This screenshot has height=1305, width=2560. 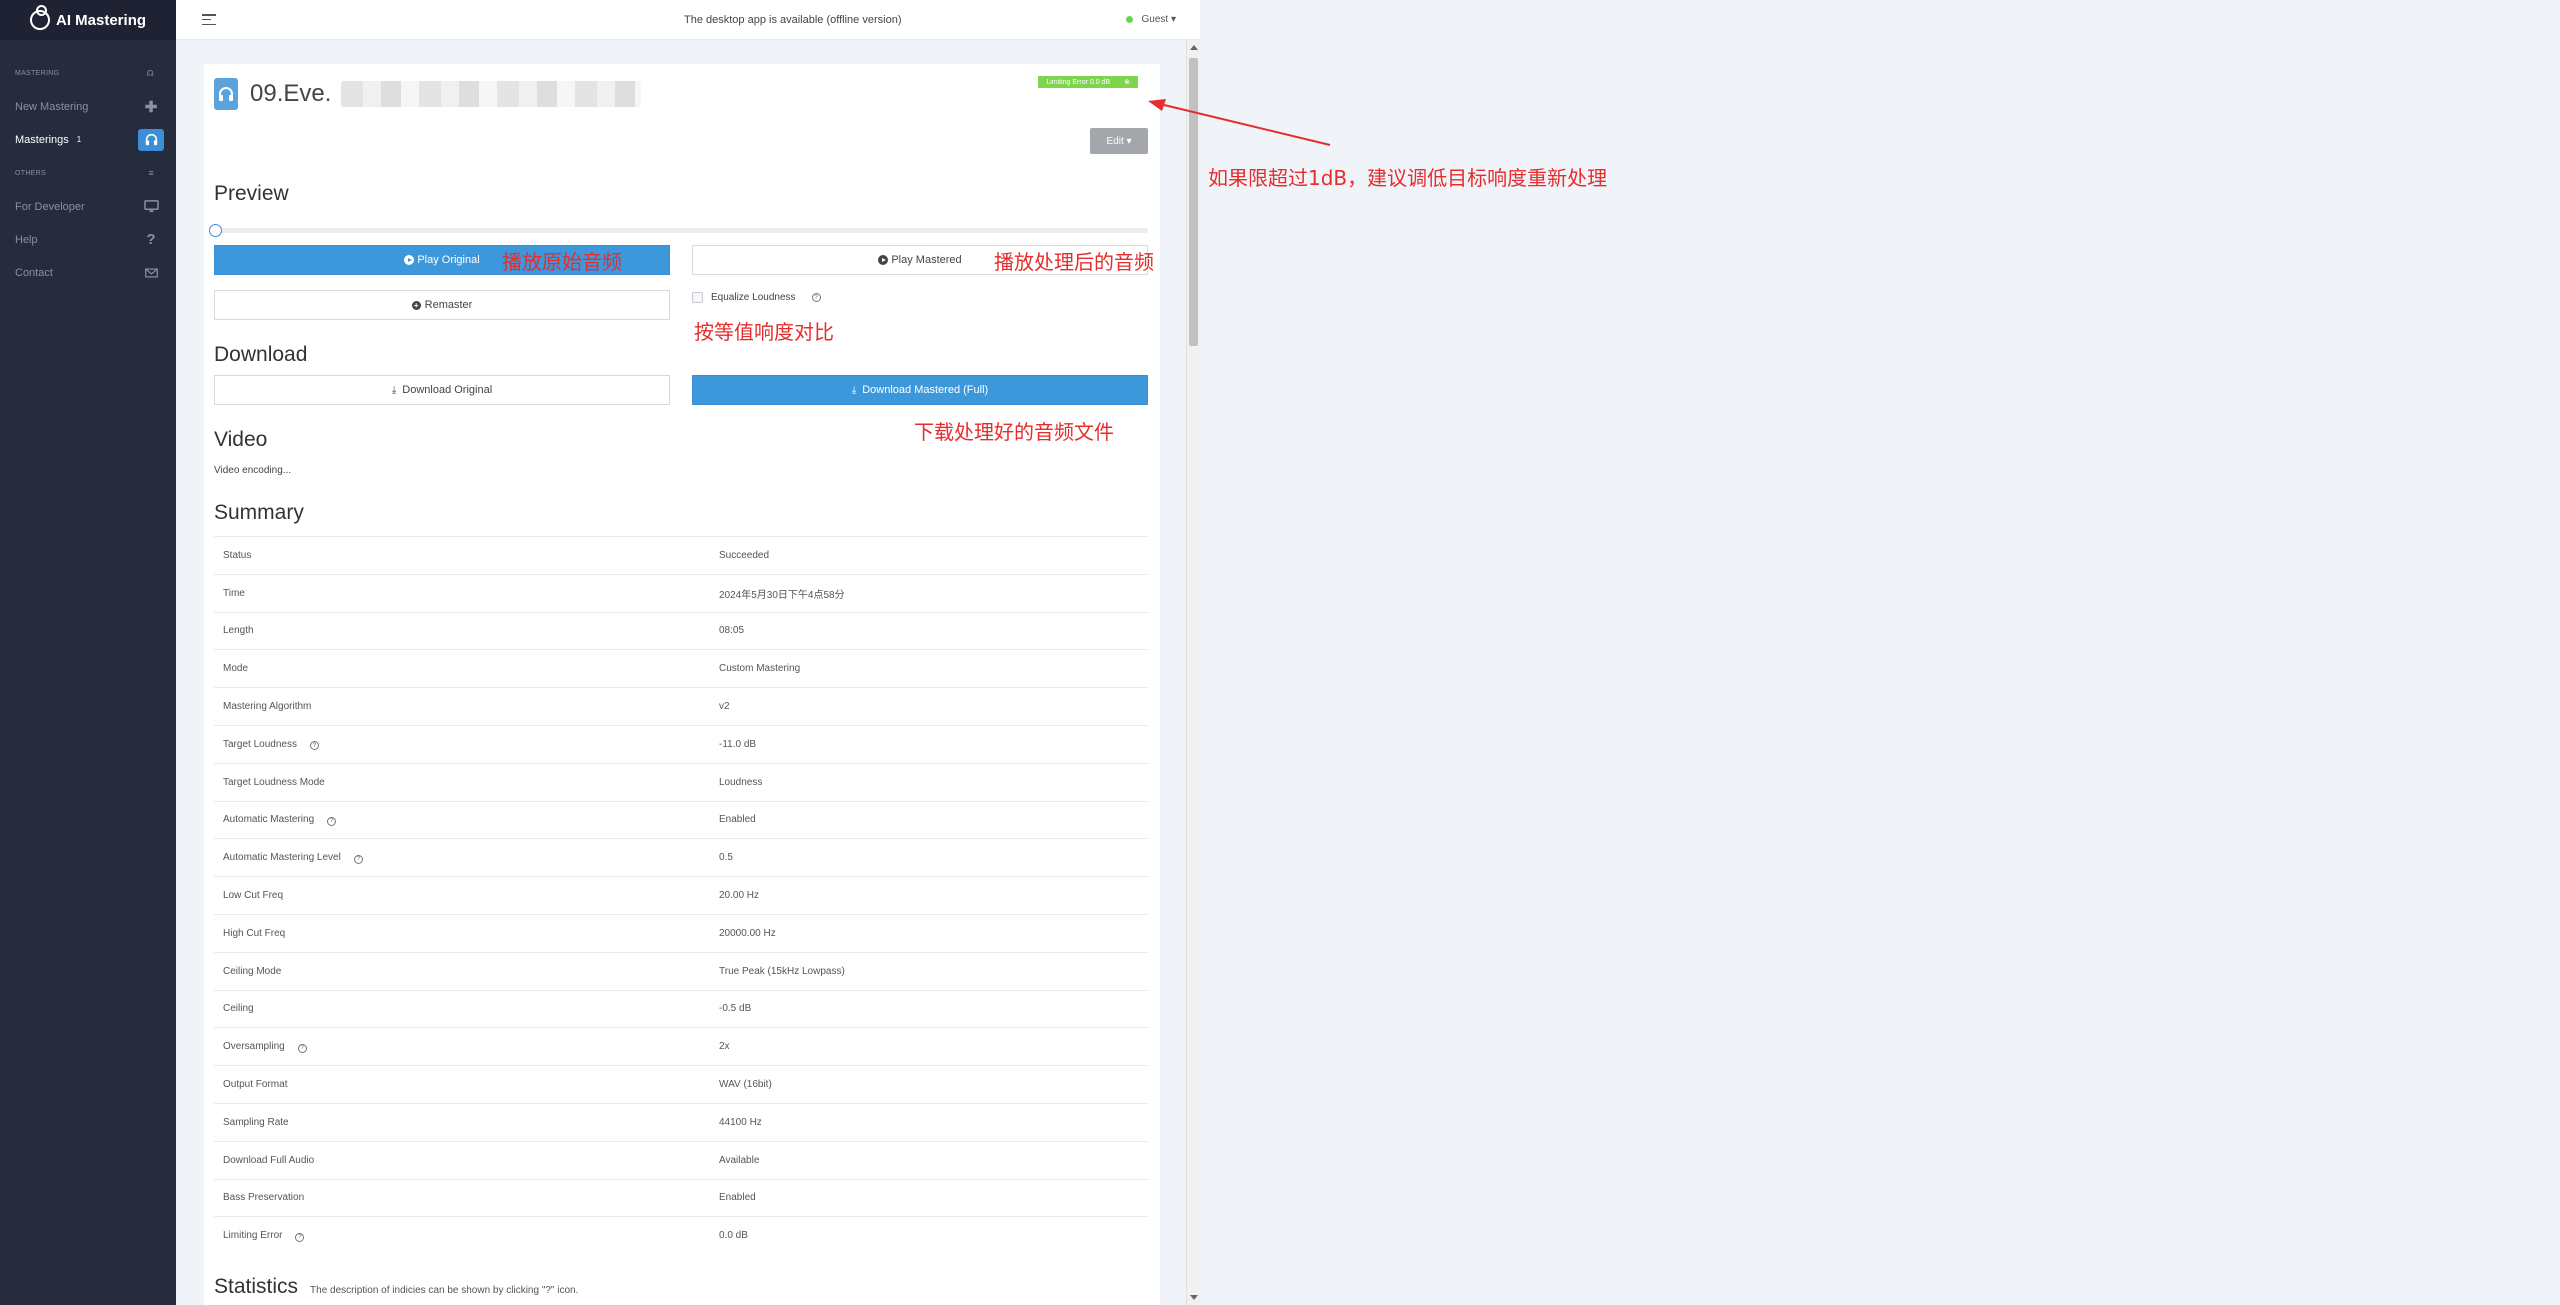 What do you see at coordinates (681, 1198) in the screenshot?
I see `table-row: Bass Preservation Enabled` at bounding box center [681, 1198].